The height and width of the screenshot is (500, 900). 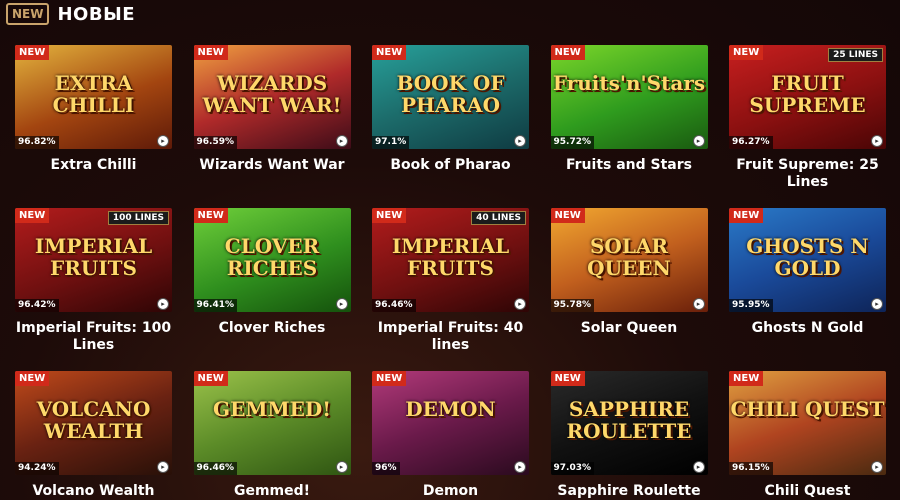 What do you see at coordinates (272, 409) in the screenshot?
I see `game-logo-art: GEMMED!` at bounding box center [272, 409].